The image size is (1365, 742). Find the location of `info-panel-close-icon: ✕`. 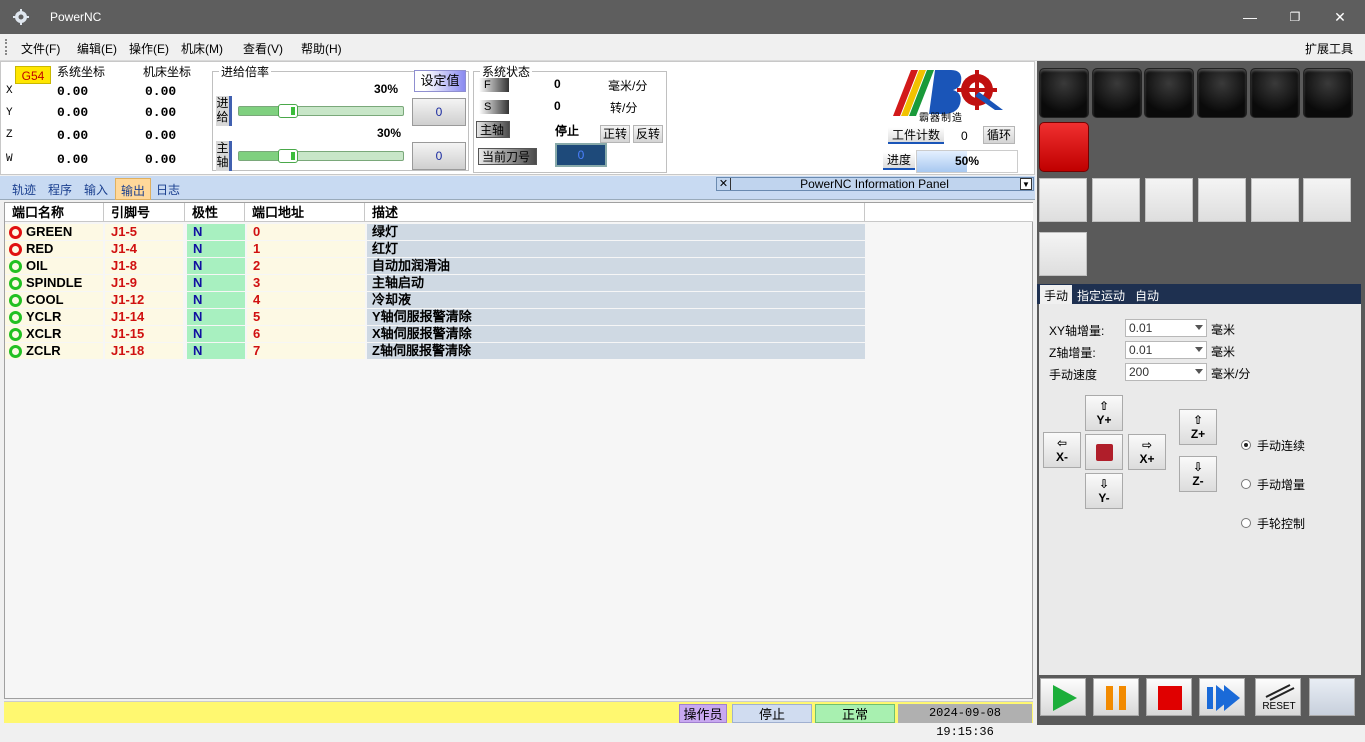

info-panel-close-icon: ✕ is located at coordinates (724, 184).